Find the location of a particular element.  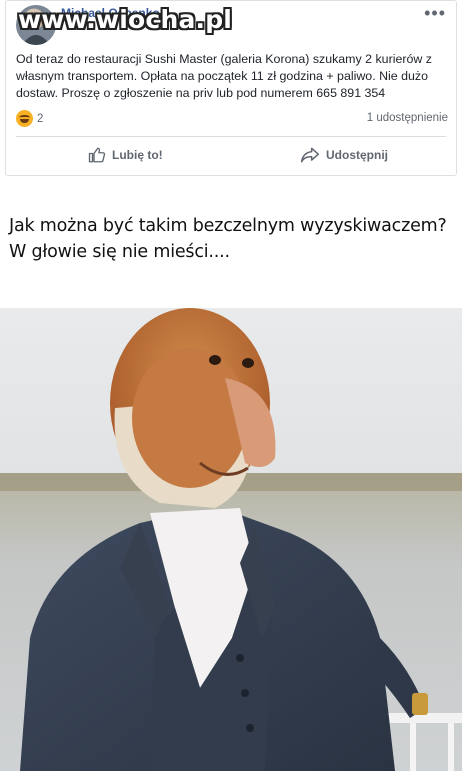

haha-reaction-icon is located at coordinates (24, 118).